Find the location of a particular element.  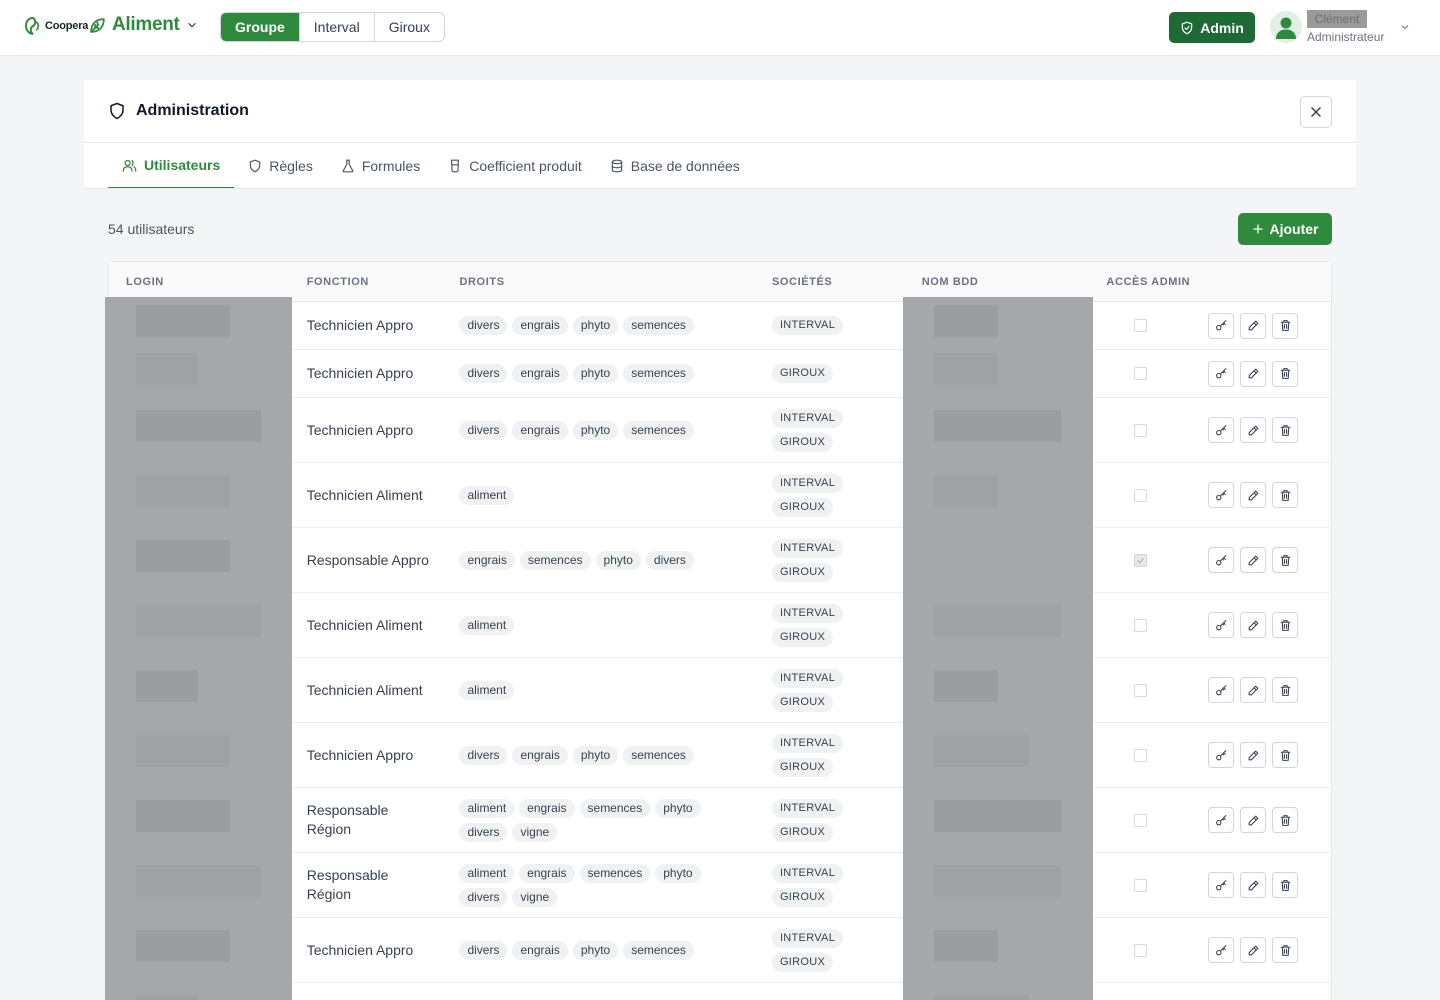

cell-acces-admin is located at coordinates (1150, 430).